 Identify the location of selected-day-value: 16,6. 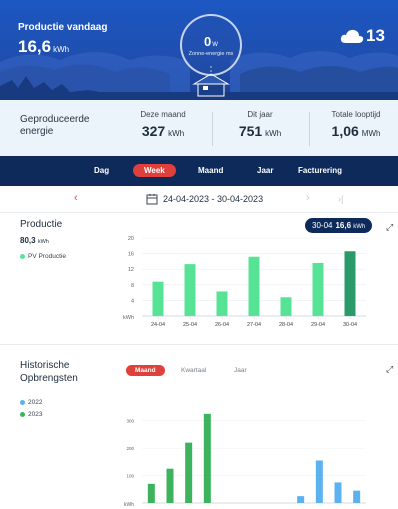
(343, 225).